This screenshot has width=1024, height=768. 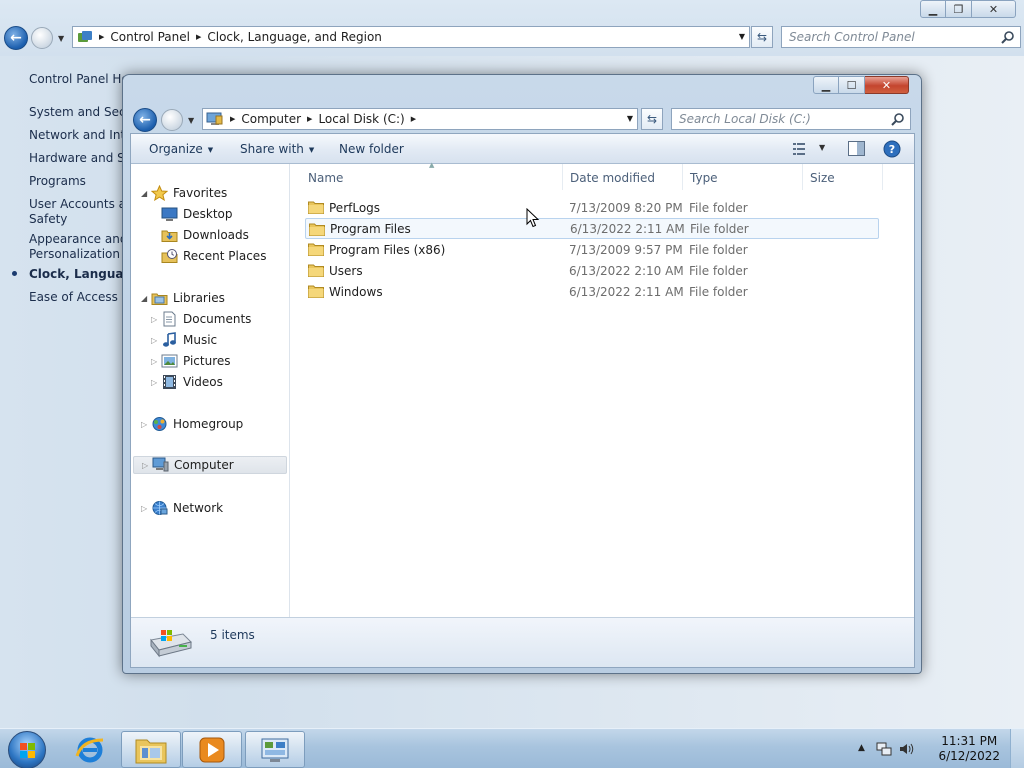 What do you see at coordinates (145, 120) in the screenshot?
I see `explorer-back-button: ←` at bounding box center [145, 120].